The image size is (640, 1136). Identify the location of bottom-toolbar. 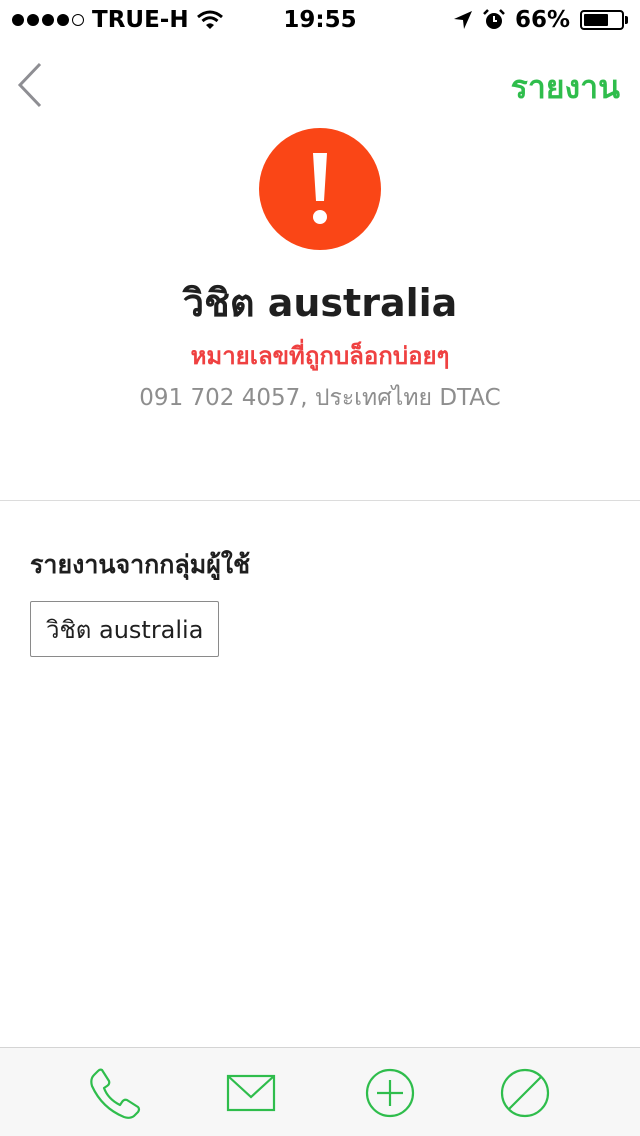
(320, 1091).